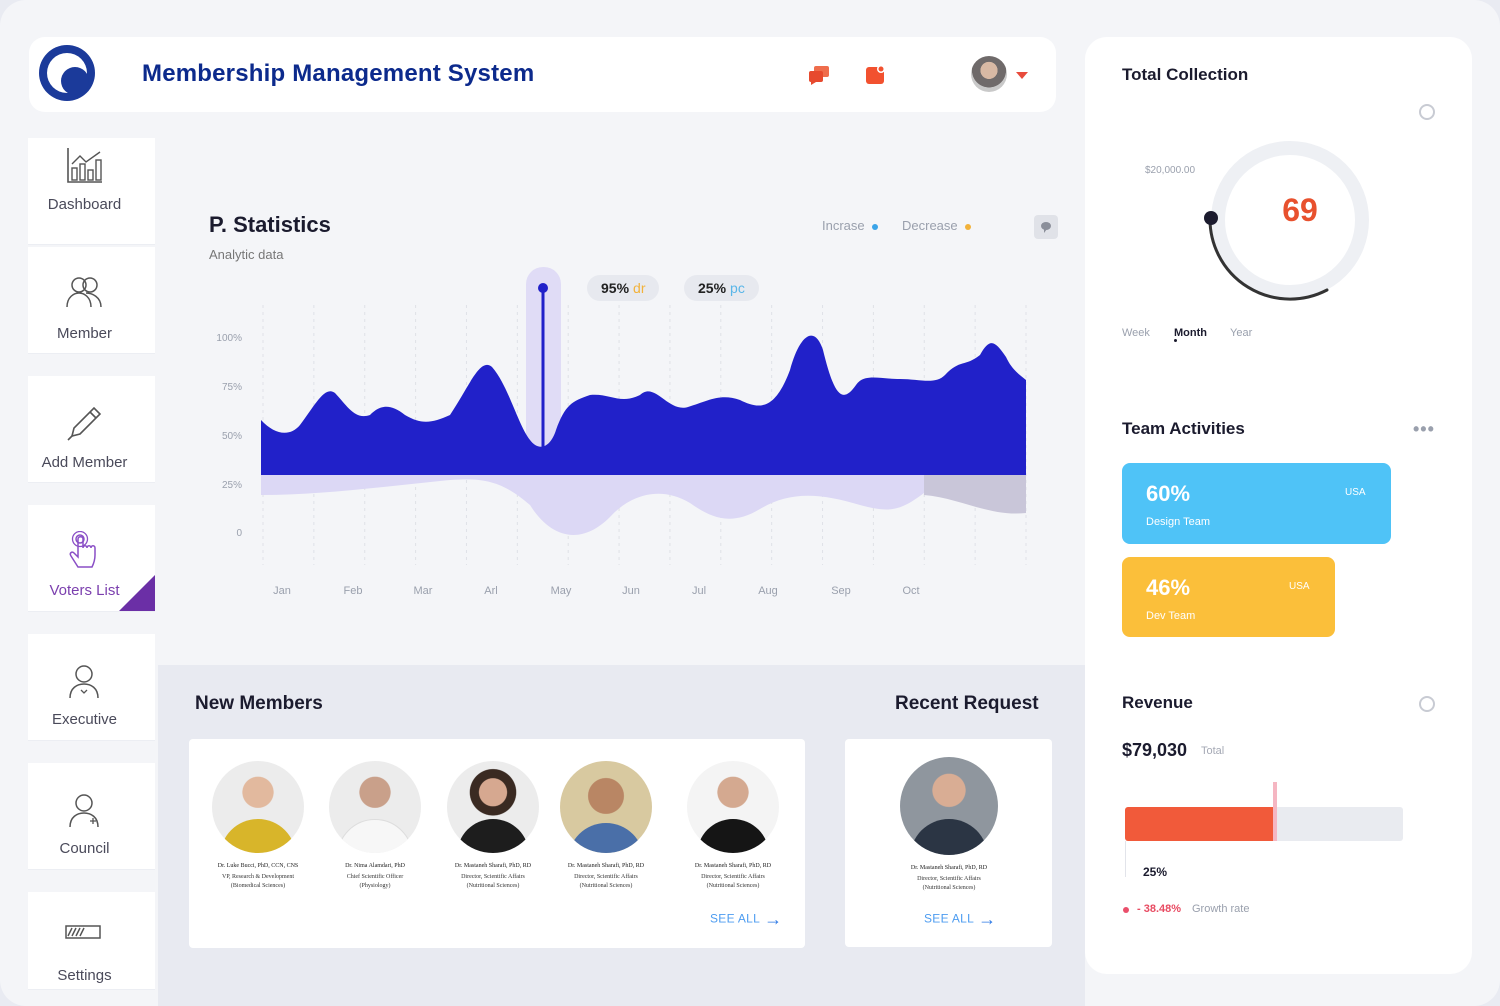 This screenshot has height=1006, width=1500. What do you see at coordinates (91, 687) in the screenshot?
I see `sidebar-item-executive: Executive` at bounding box center [91, 687].